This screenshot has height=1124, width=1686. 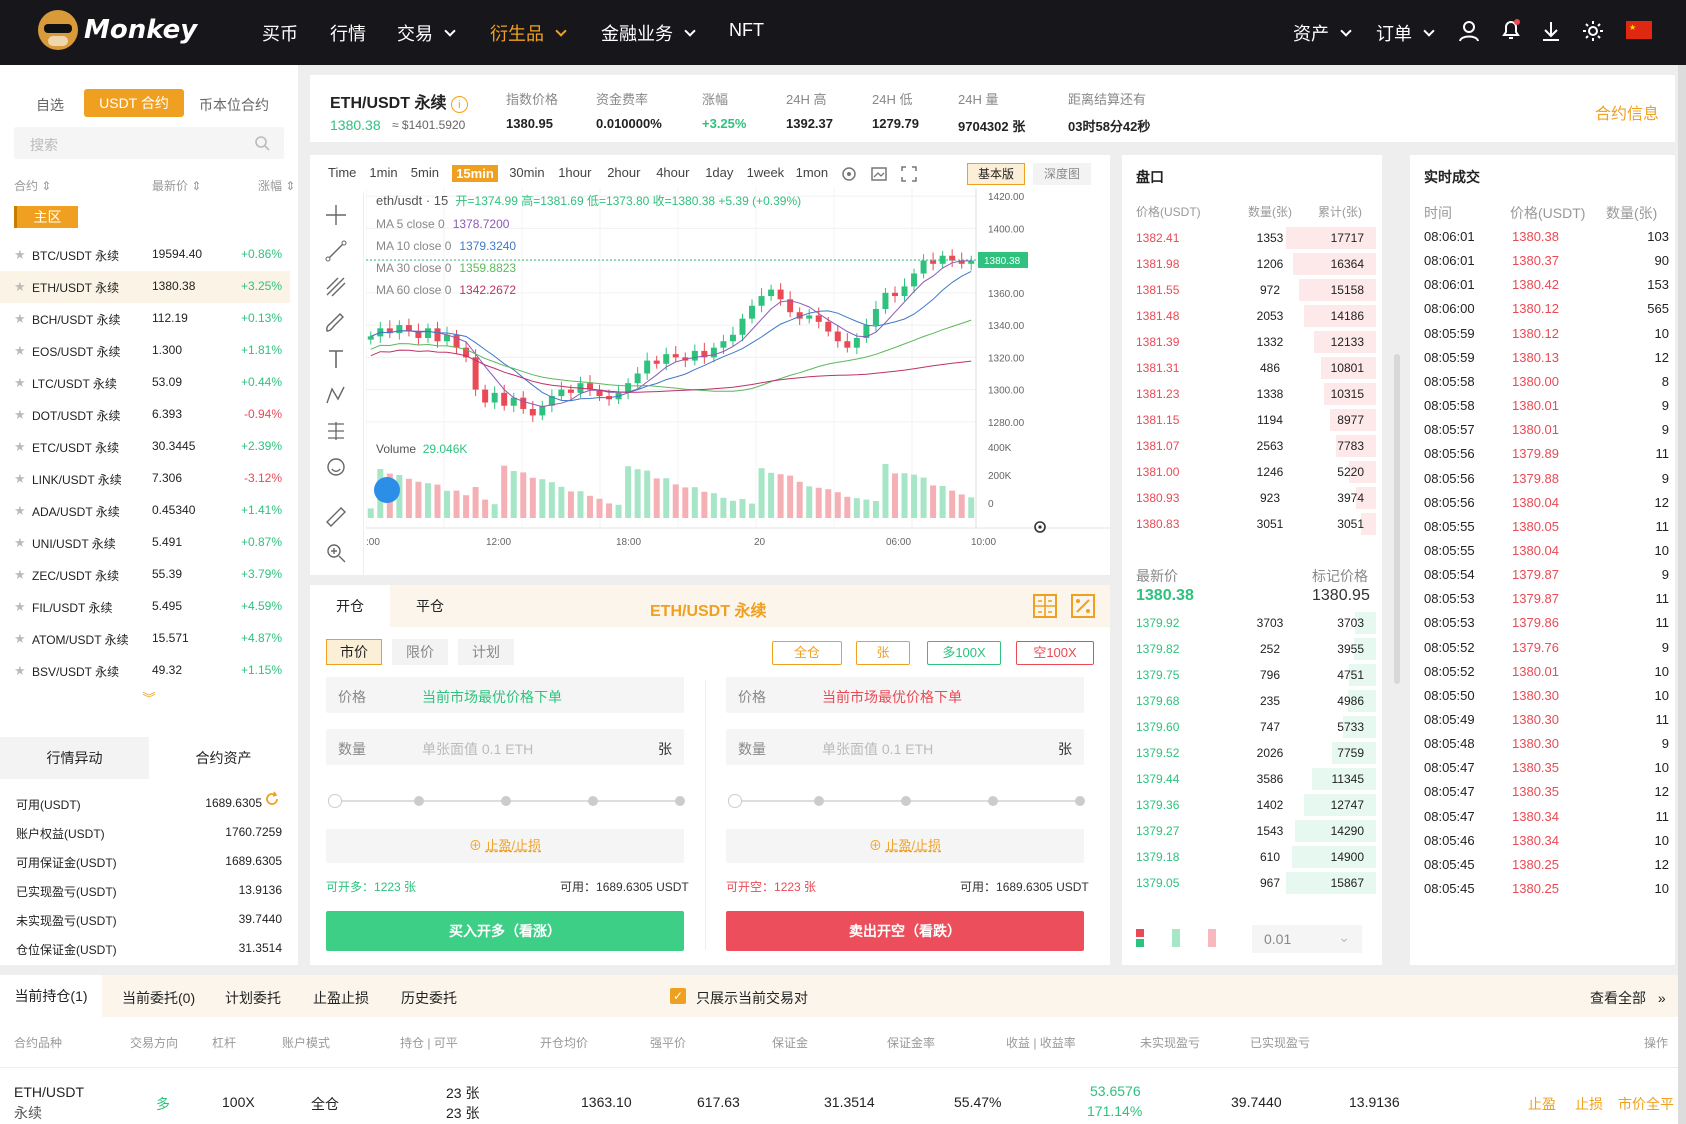 What do you see at coordinates (905, 846) in the screenshot?
I see `short-tpsl-button: ⊕ 止盈/止损` at bounding box center [905, 846].